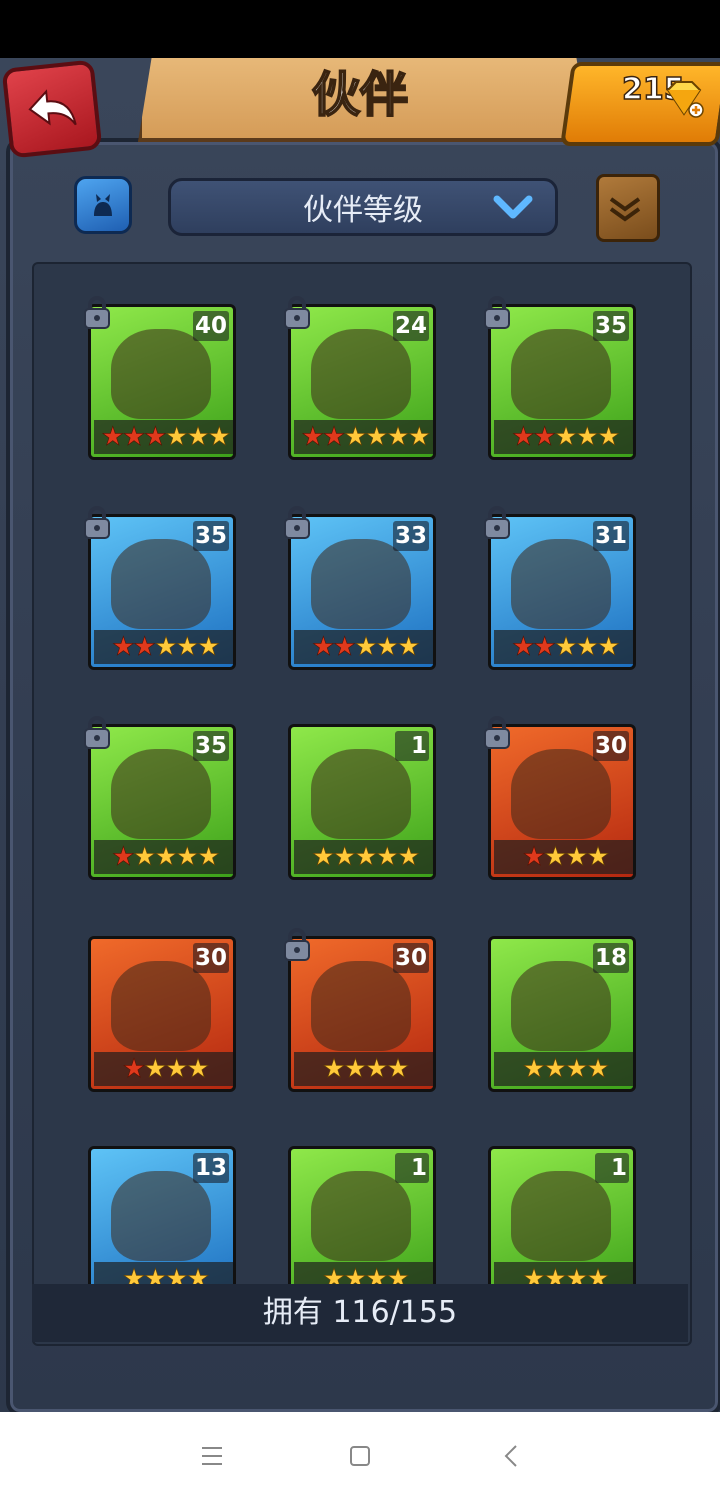  Describe the element at coordinates (560, 588) in the screenshot. I see `companion-card: 31 ★★★★★` at that location.